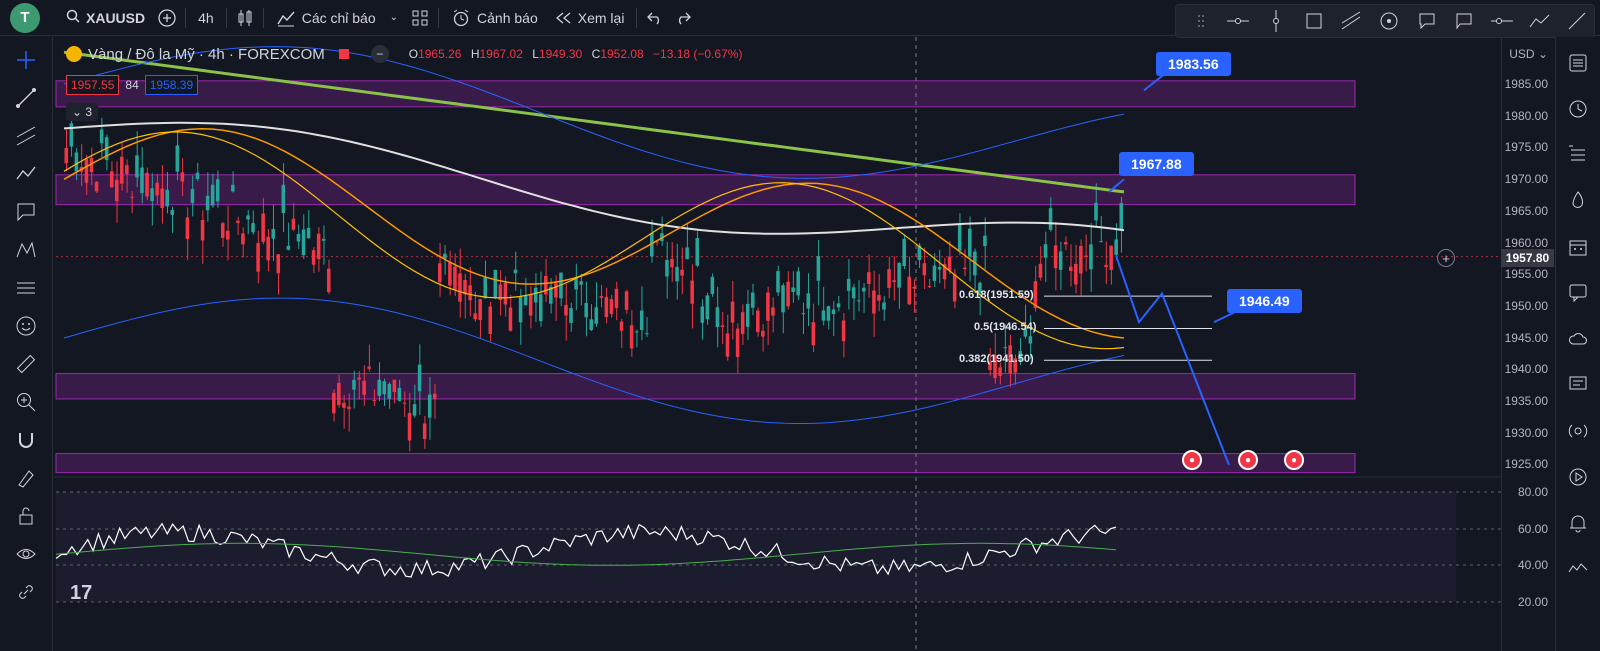  I want to click on sell-price-badge: 1957.55, so click(93, 85).